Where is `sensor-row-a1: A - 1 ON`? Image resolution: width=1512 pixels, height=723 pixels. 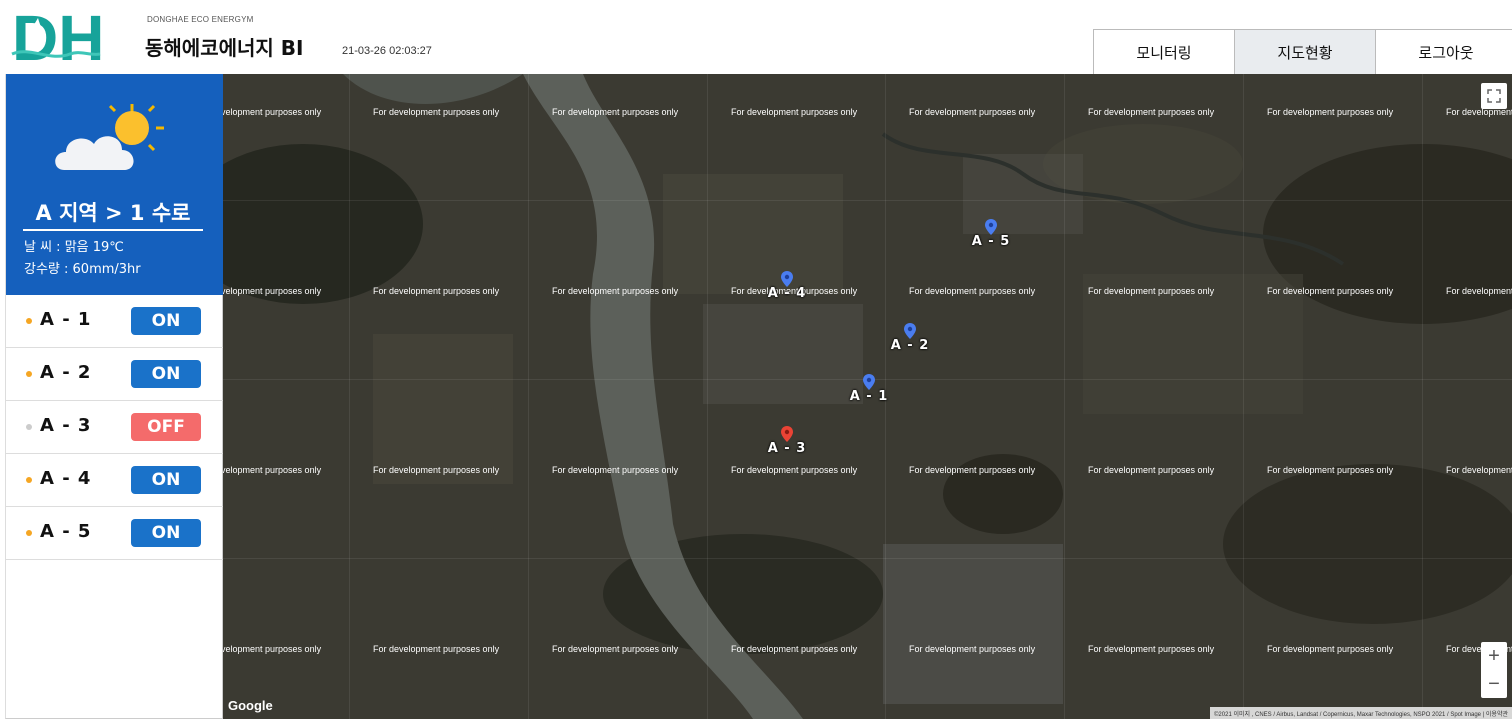
sensor-row-a1: A - 1 ON is located at coordinates (114, 321).